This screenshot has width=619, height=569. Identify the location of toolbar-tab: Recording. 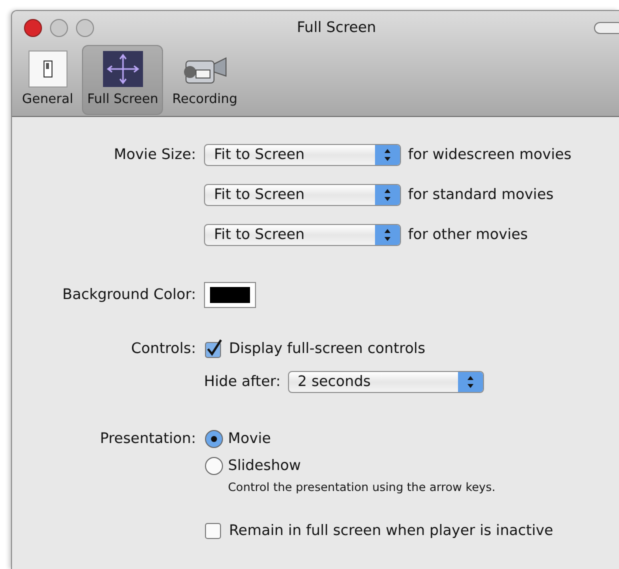
(204, 80).